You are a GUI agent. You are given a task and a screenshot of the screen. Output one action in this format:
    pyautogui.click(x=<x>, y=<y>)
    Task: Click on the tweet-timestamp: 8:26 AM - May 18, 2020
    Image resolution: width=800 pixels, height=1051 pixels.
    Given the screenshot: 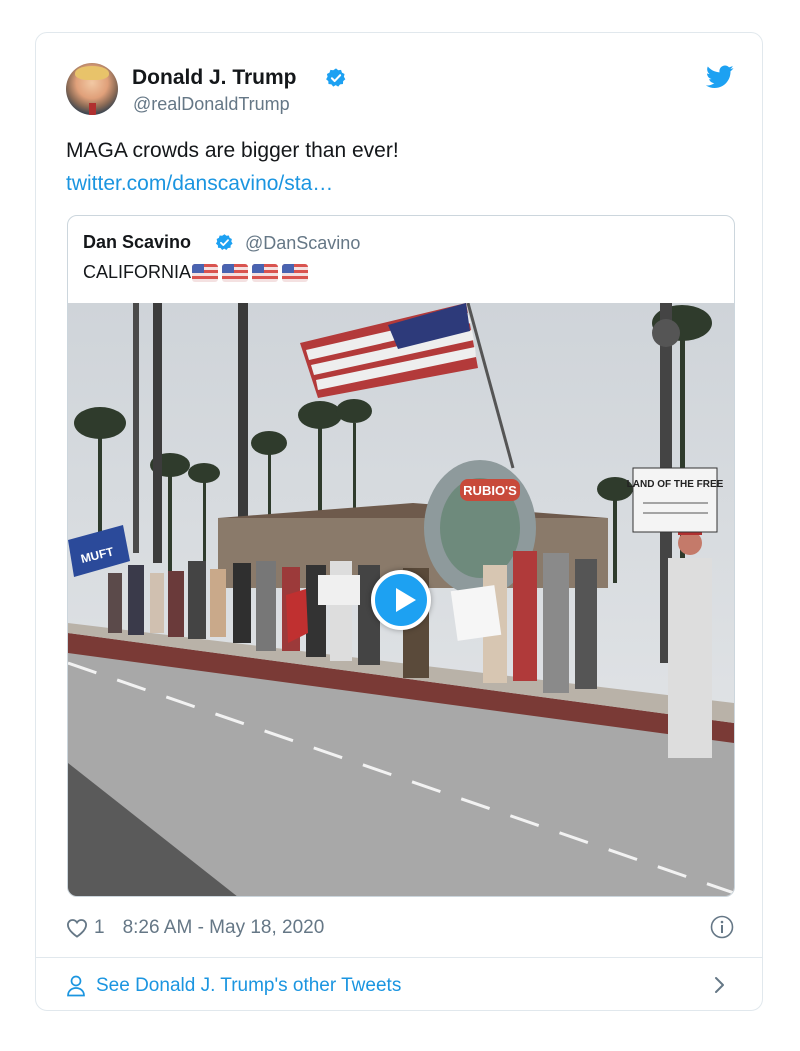 What is the action you would take?
    pyautogui.click(x=224, y=928)
    